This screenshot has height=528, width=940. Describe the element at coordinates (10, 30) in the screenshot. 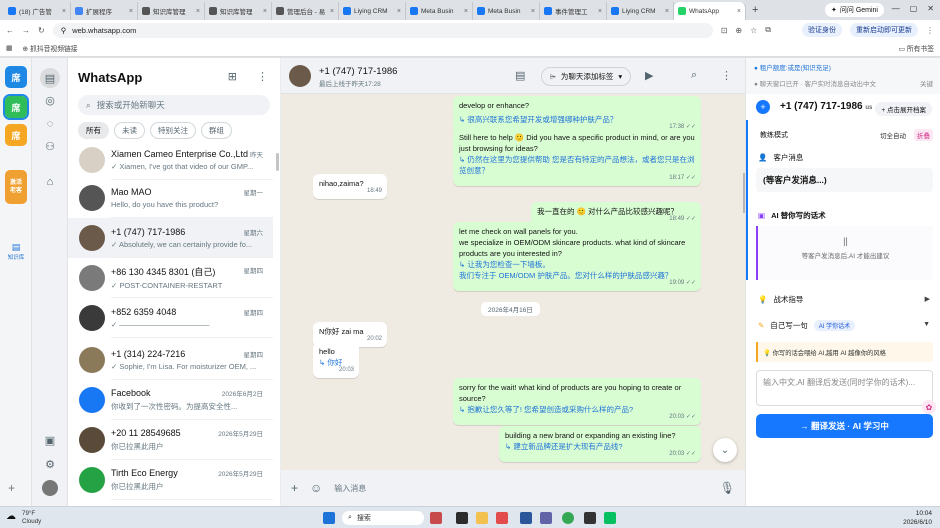

I see `back-icon: ←` at that location.